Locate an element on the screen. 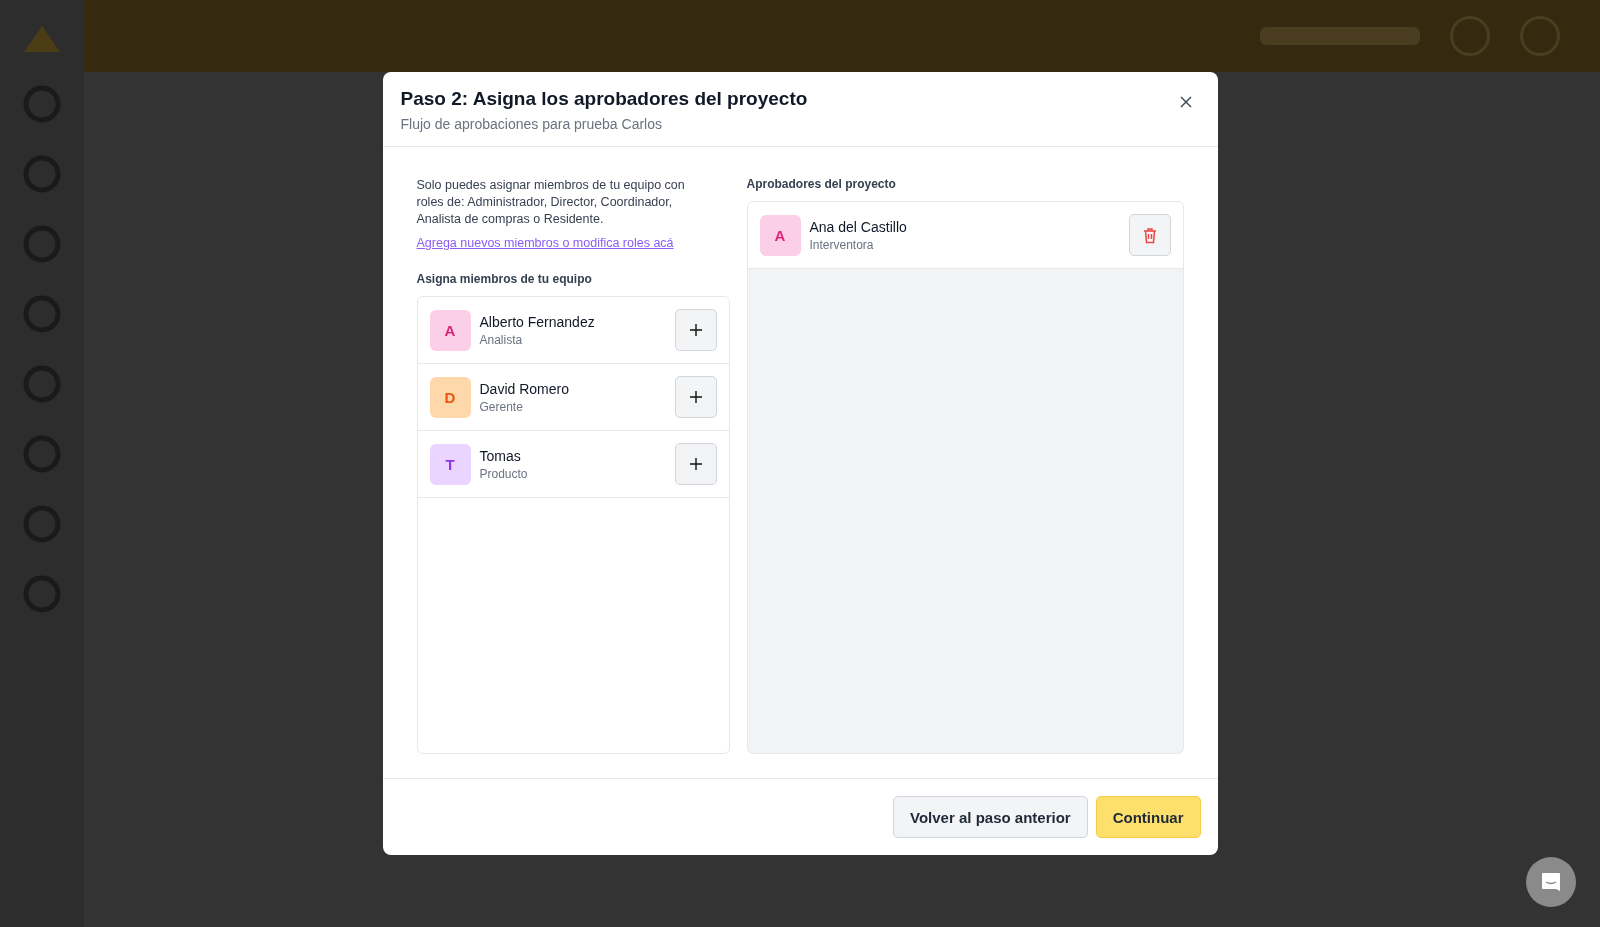 The image size is (1600, 927). info-text: Solo puedes asignar miembros de tu equipo con roles de: Administrador, Director, Coordinador, Analista de compras o Residente. is located at coordinates (551, 202).